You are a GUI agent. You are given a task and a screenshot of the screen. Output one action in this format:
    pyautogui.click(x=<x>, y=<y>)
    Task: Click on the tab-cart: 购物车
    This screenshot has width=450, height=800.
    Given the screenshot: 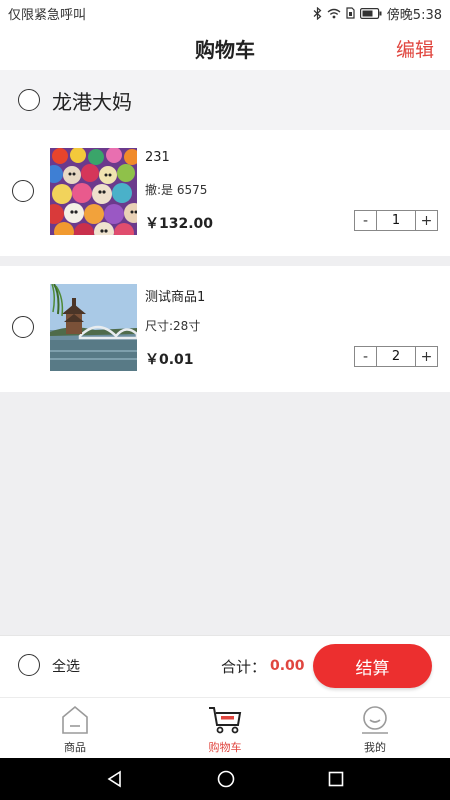 What is the action you would take?
    pyautogui.click(x=225, y=728)
    